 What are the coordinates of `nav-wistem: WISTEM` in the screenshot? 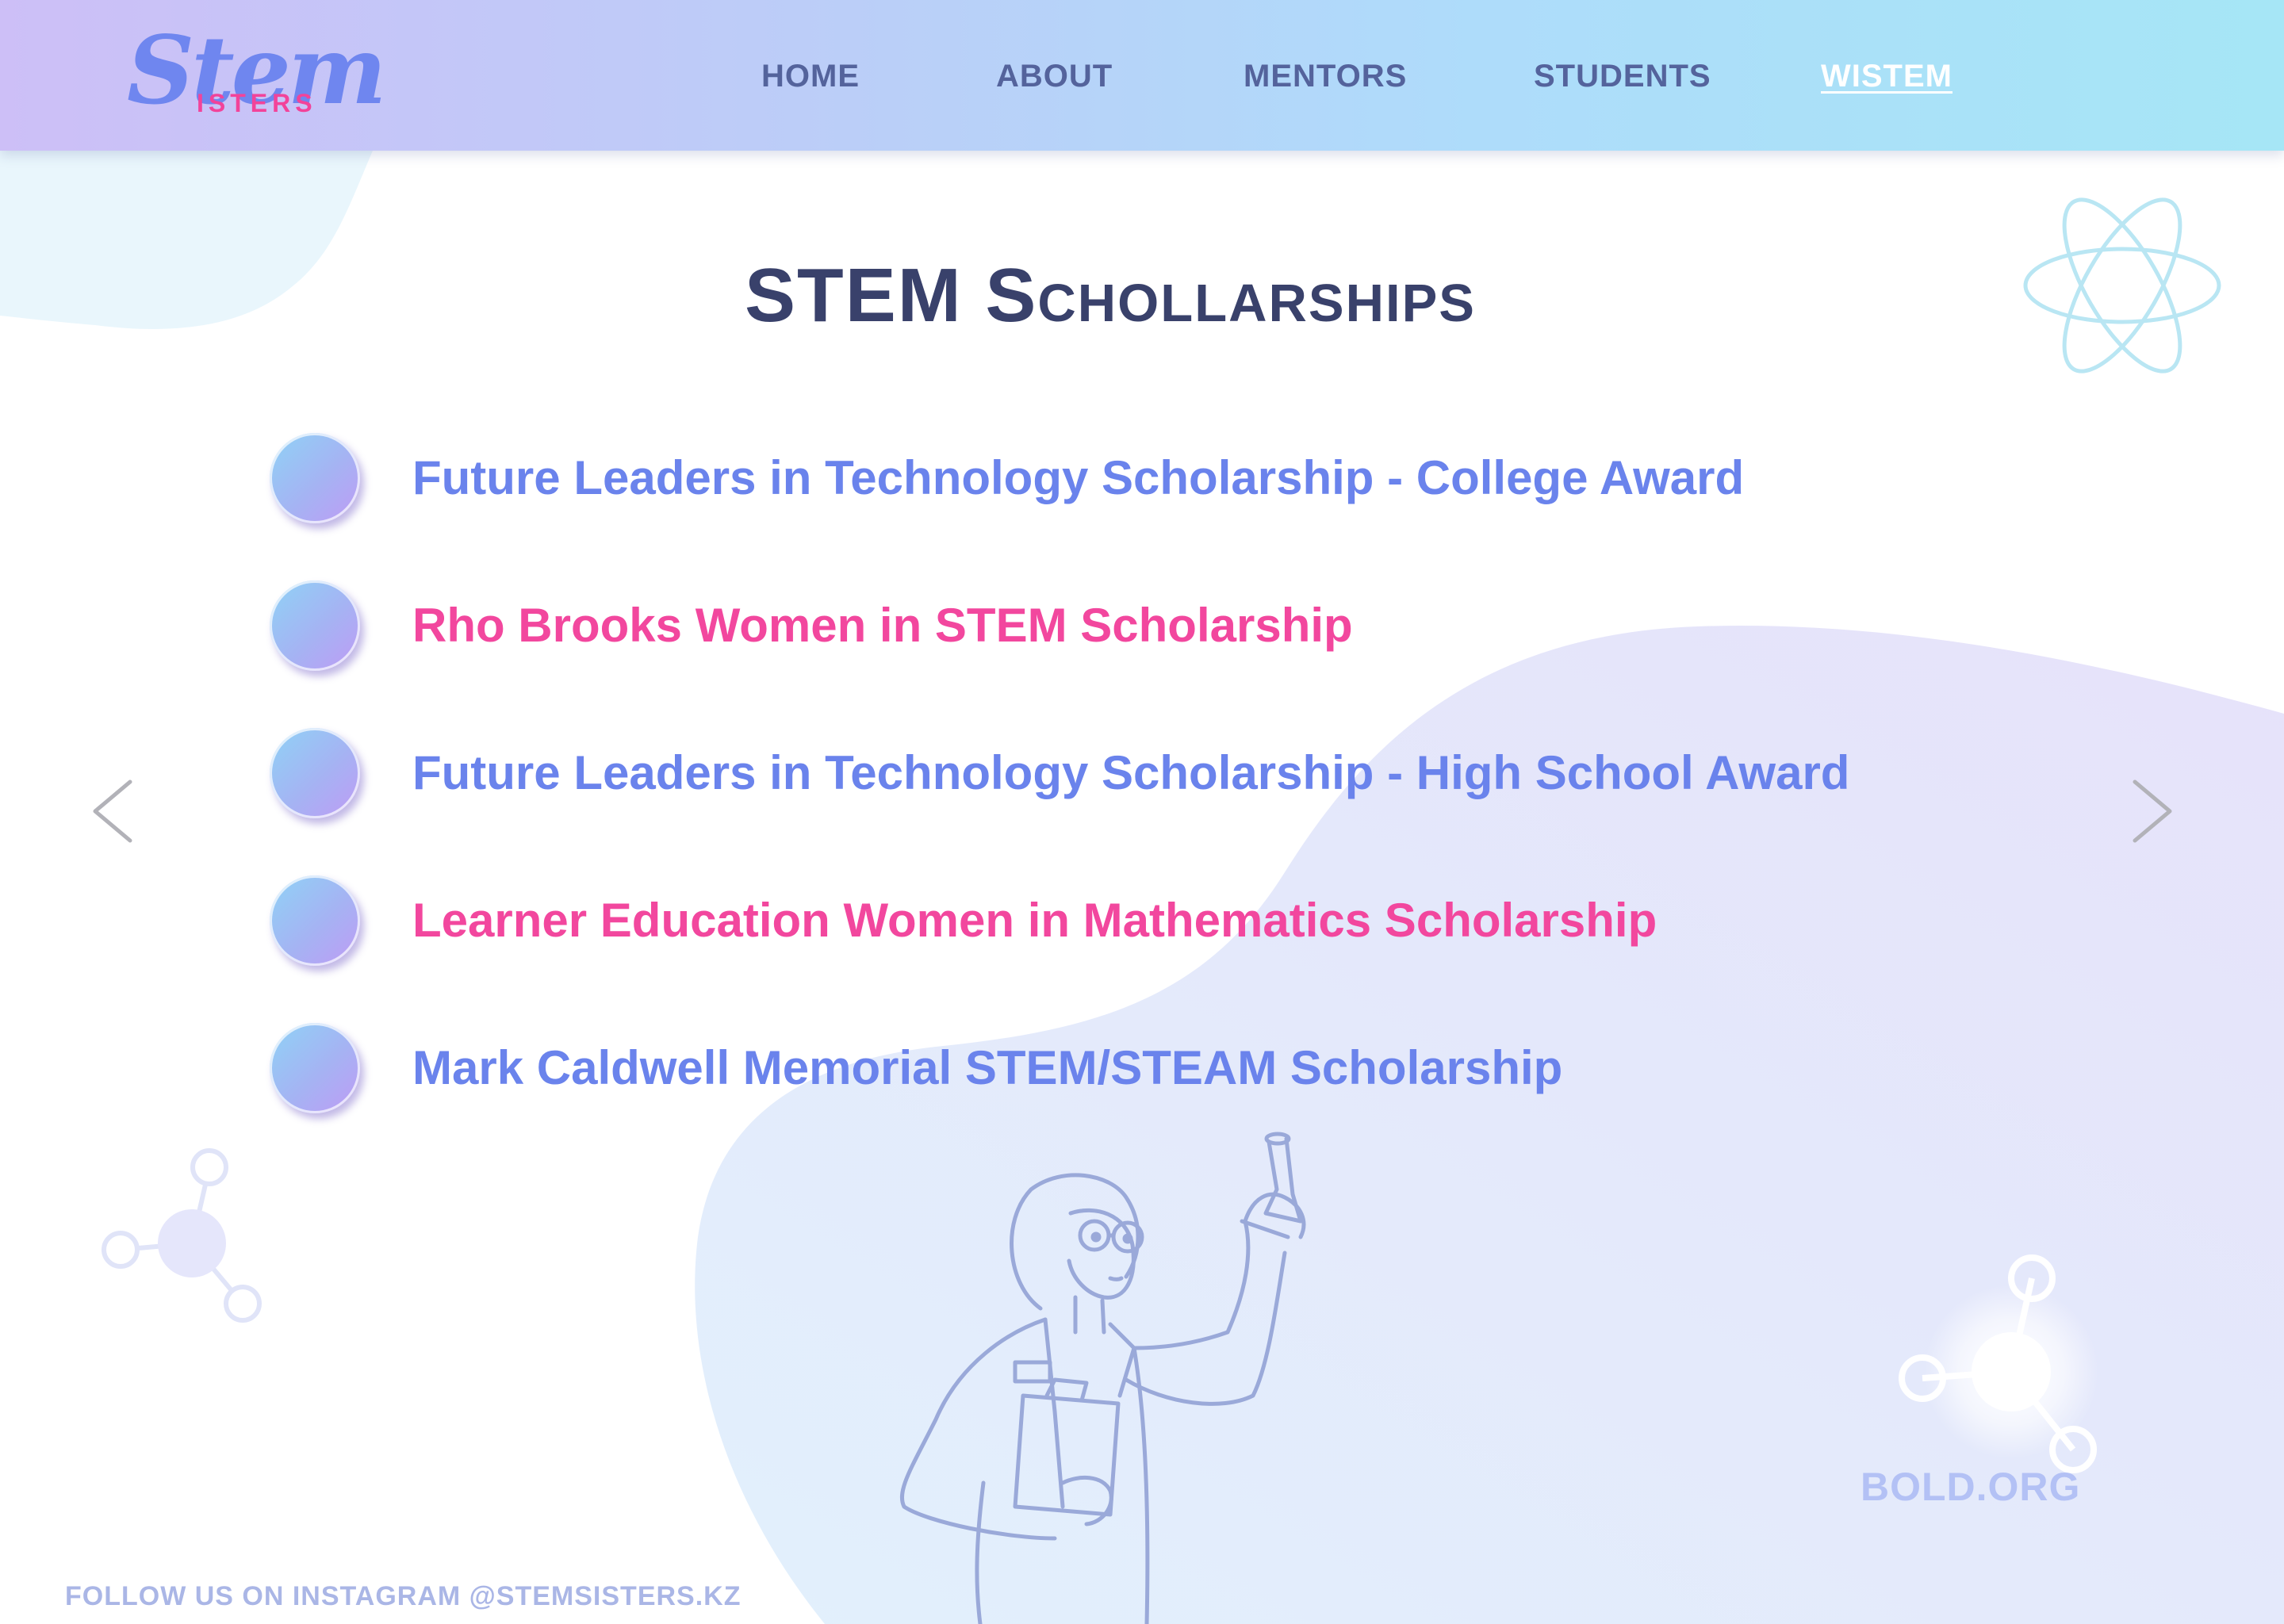 It's located at (1887, 76).